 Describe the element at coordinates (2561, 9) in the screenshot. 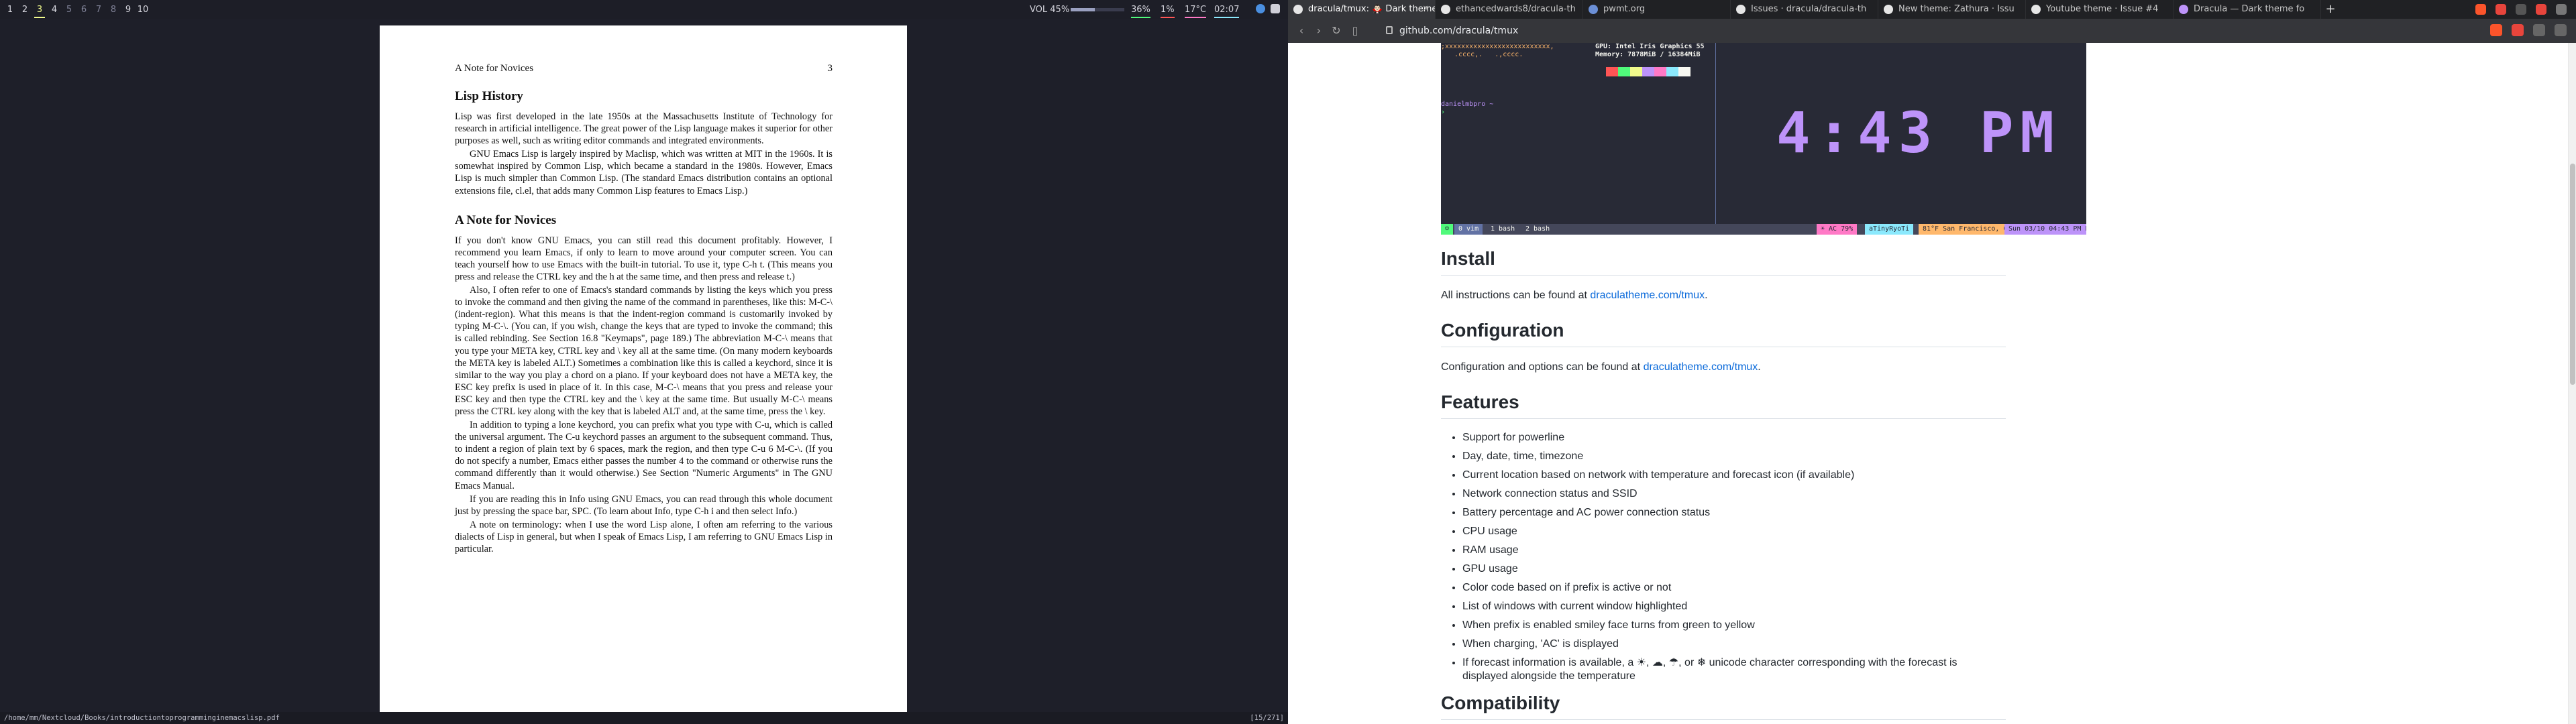

I see `menu-icon` at that location.